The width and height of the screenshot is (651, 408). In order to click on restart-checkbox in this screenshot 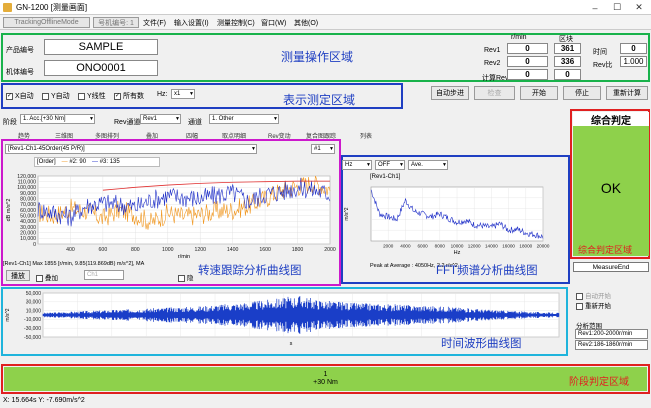, I will do `click(579, 306)`.